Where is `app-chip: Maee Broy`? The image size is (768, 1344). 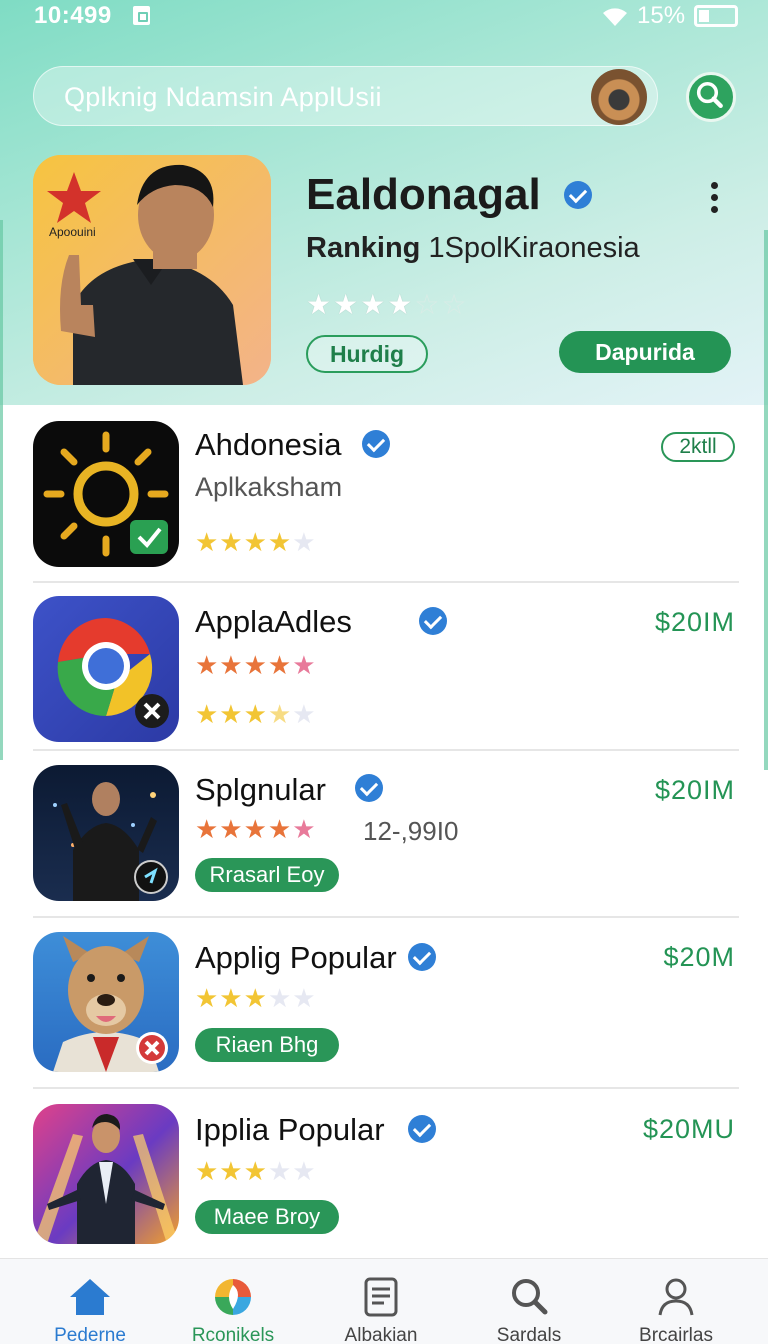 app-chip: Maee Broy is located at coordinates (267, 1217).